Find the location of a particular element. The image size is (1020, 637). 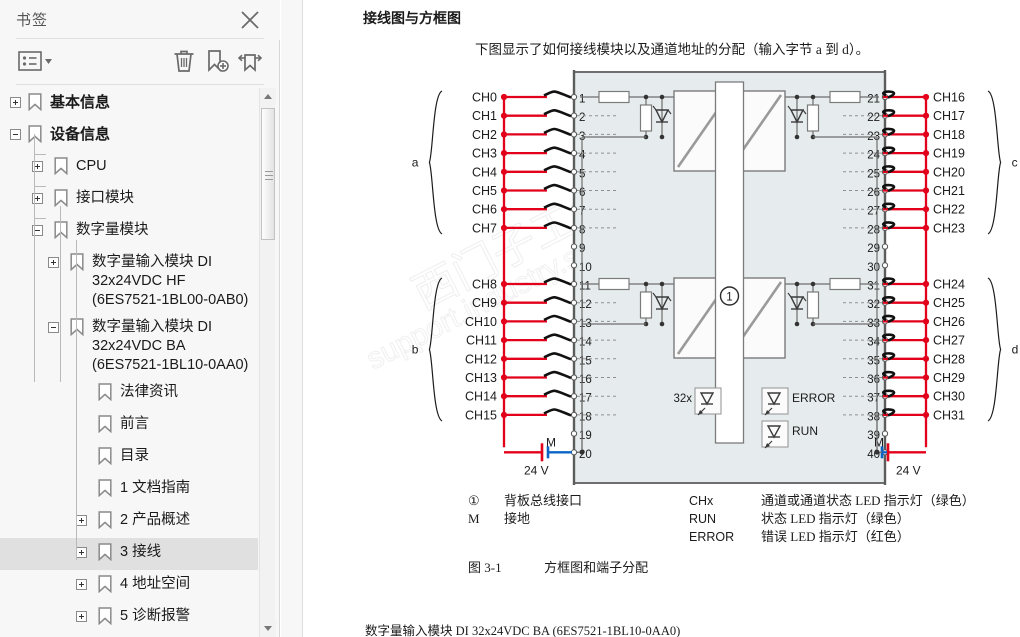

tree-toggle-diagnostics is located at coordinates (81, 616).